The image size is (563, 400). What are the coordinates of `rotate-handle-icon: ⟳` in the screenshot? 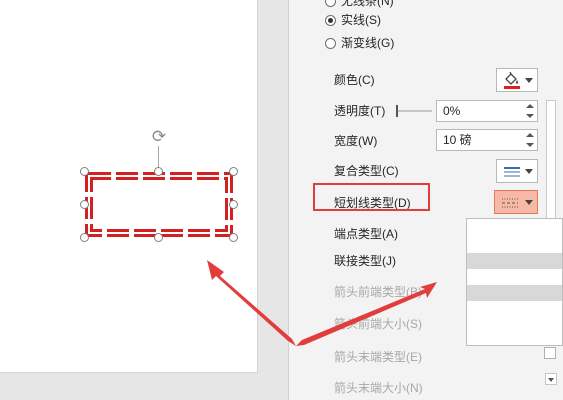 It's located at (159, 137).